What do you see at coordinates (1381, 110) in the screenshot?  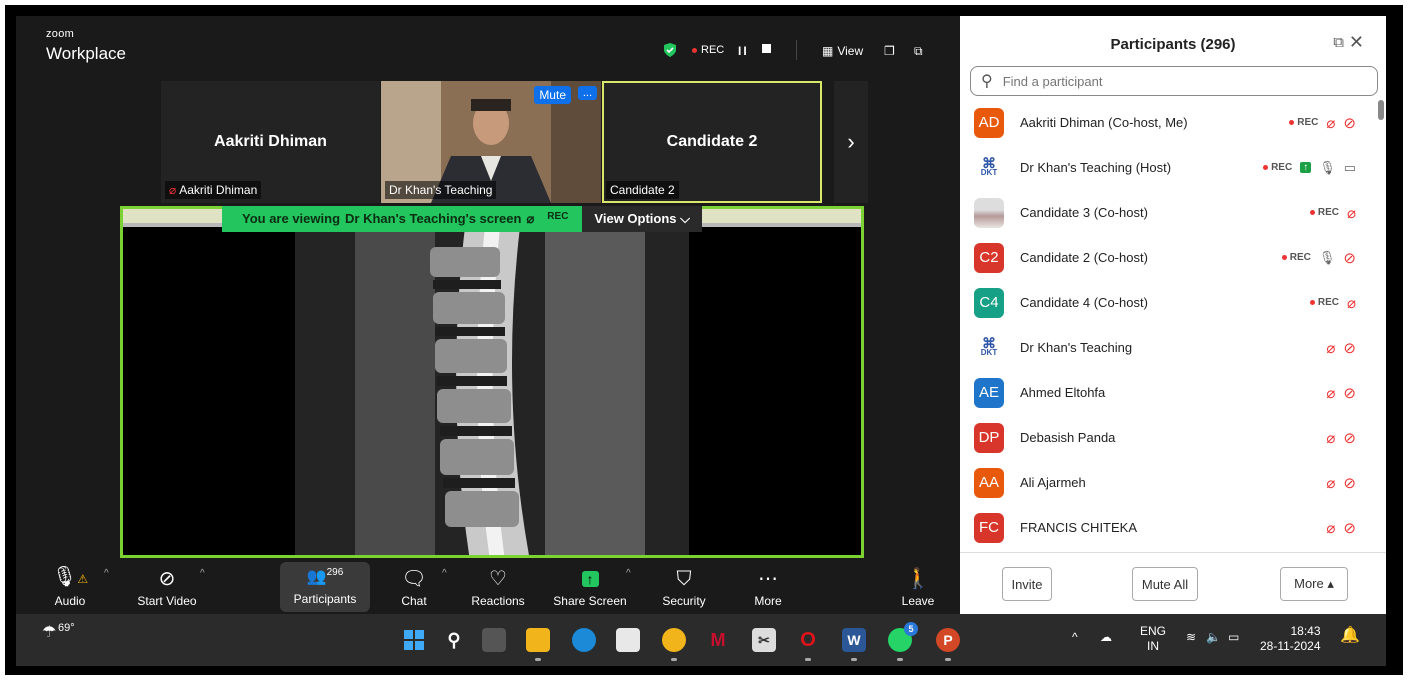 I see `scrollbar` at bounding box center [1381, 110].